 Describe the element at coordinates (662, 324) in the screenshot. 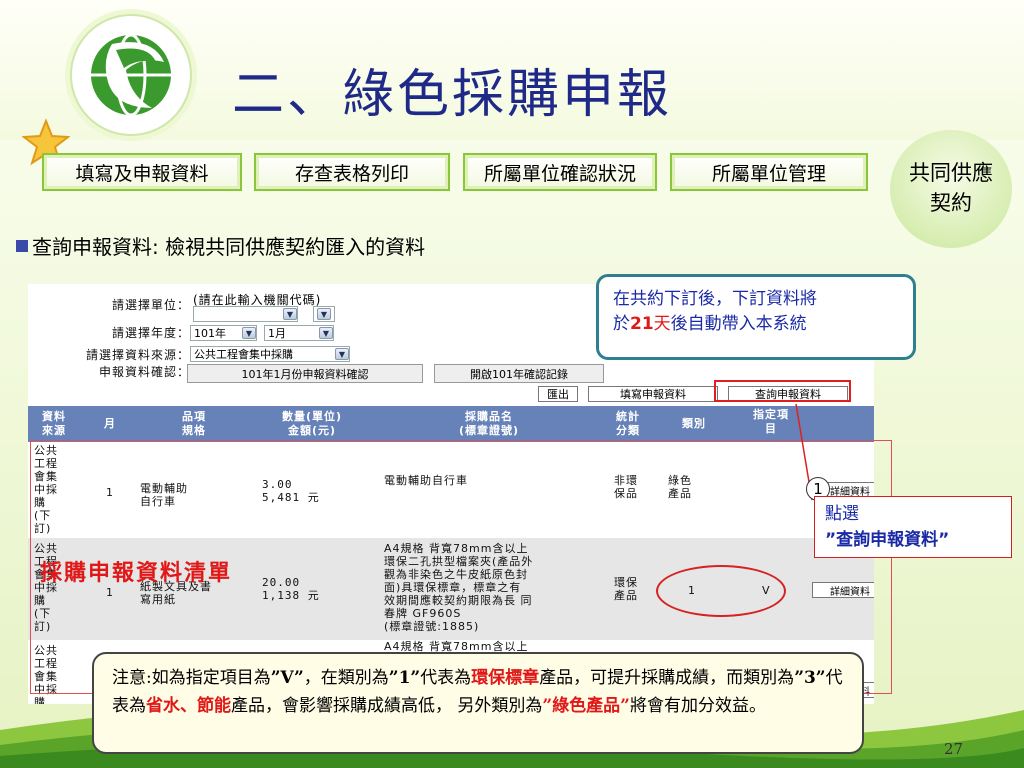

I see `callout-unit: 天` at that location.